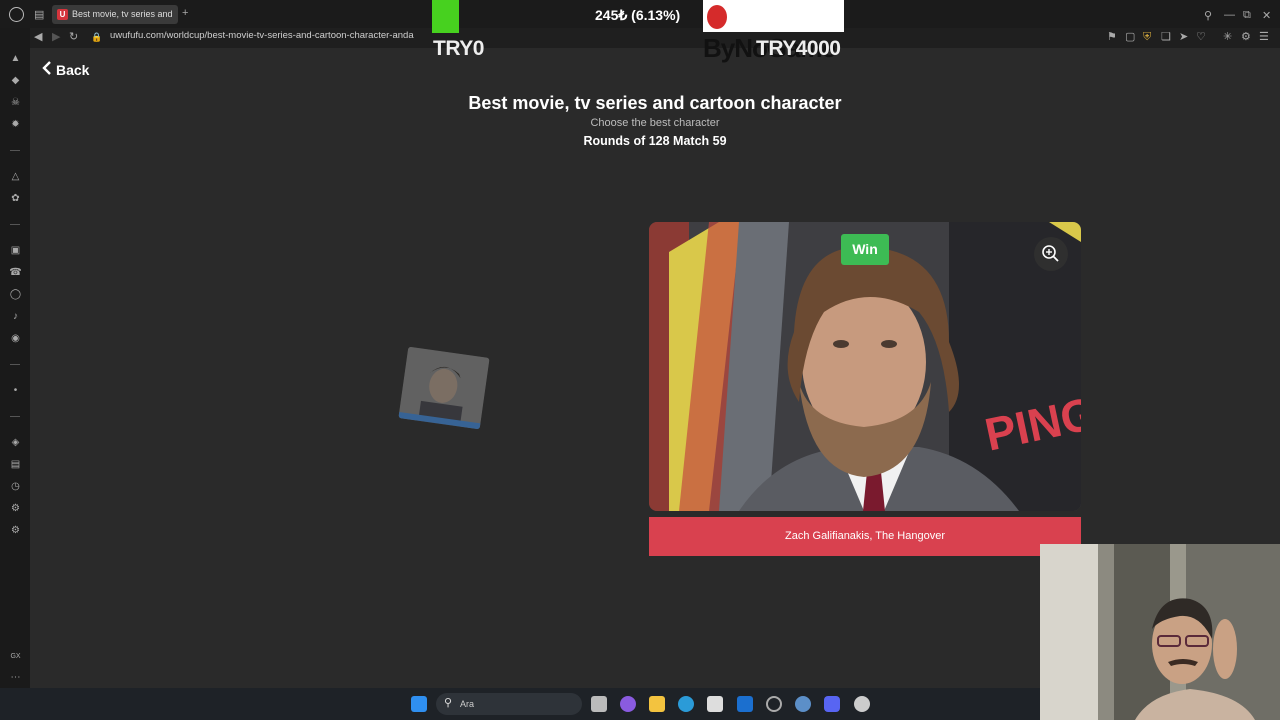 The image size is (1280, 720). What do you see at coordinates (15, 656) in the screenshot?
I see `sidebar-gx-label: GX` at bounding box center [15, 656].